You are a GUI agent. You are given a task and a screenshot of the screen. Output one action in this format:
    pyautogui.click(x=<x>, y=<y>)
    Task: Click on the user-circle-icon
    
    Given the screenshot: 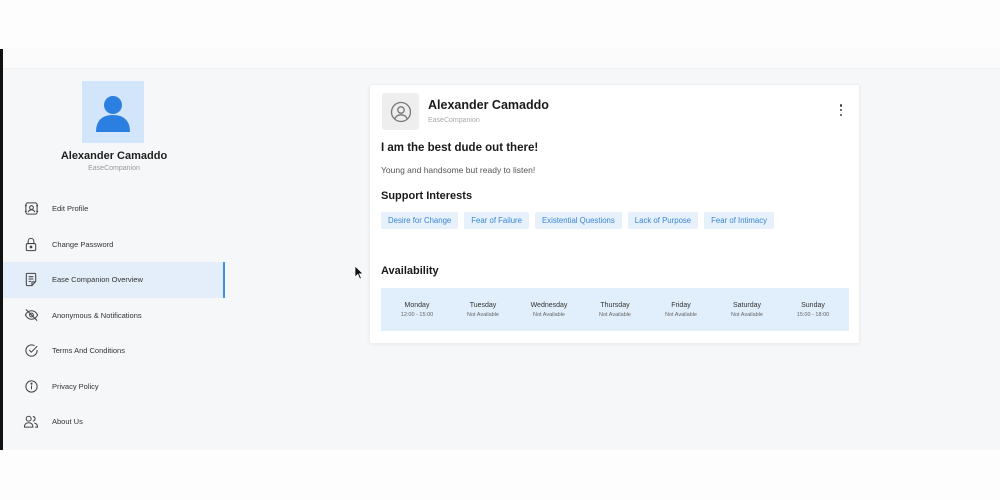 What is the action you would take?
    pyautogui.click(x=400, y=111)
    